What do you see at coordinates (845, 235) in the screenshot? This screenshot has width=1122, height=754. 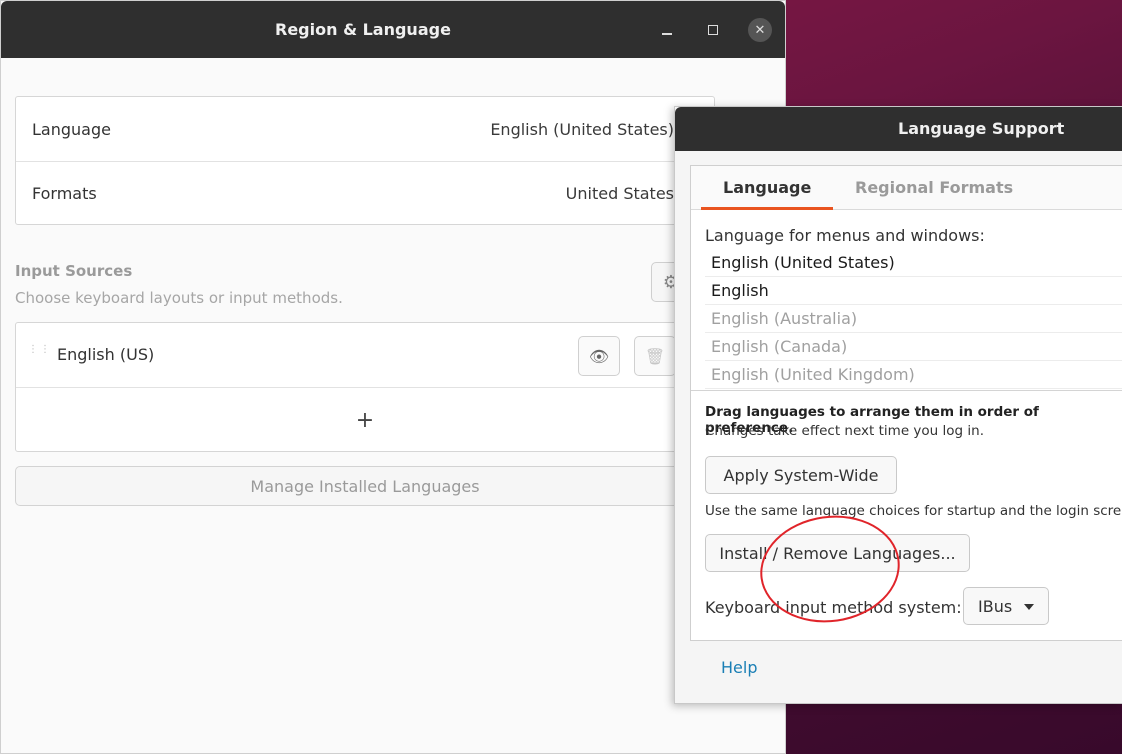 I see `menus-windows-label: Language for menus and windows:` at bounding box center [845, 235].